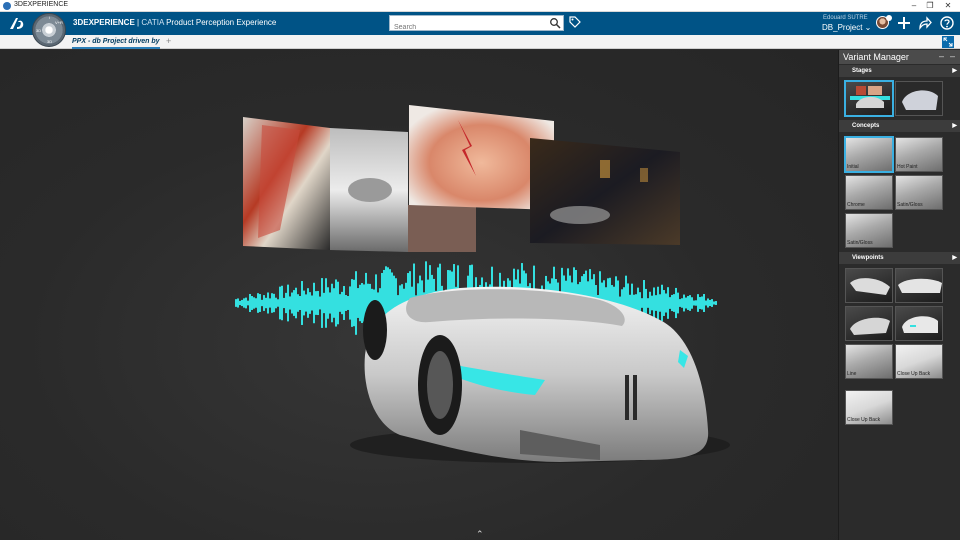  I want to click on viewpoint-1-preview, so click(870, 286).